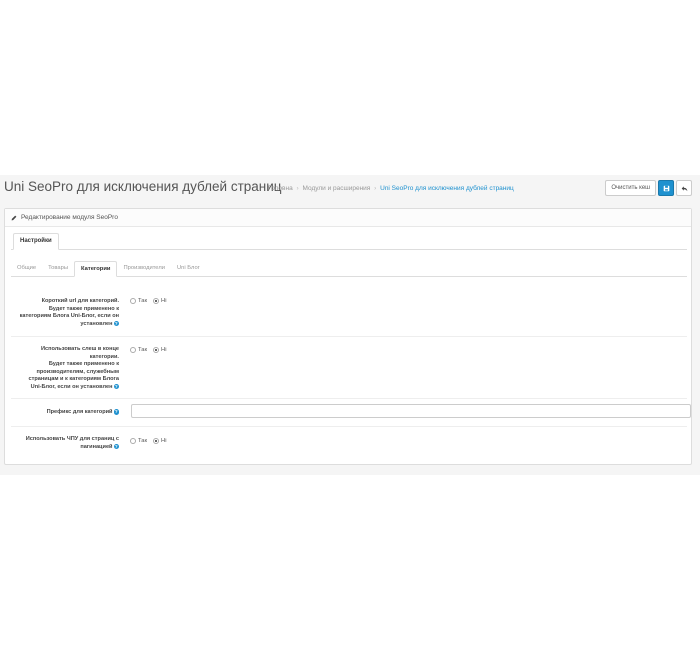 The height and width of the screenshot is (650, 700). I want to click on breadcrumb-home: Головна, so click(280, 188).